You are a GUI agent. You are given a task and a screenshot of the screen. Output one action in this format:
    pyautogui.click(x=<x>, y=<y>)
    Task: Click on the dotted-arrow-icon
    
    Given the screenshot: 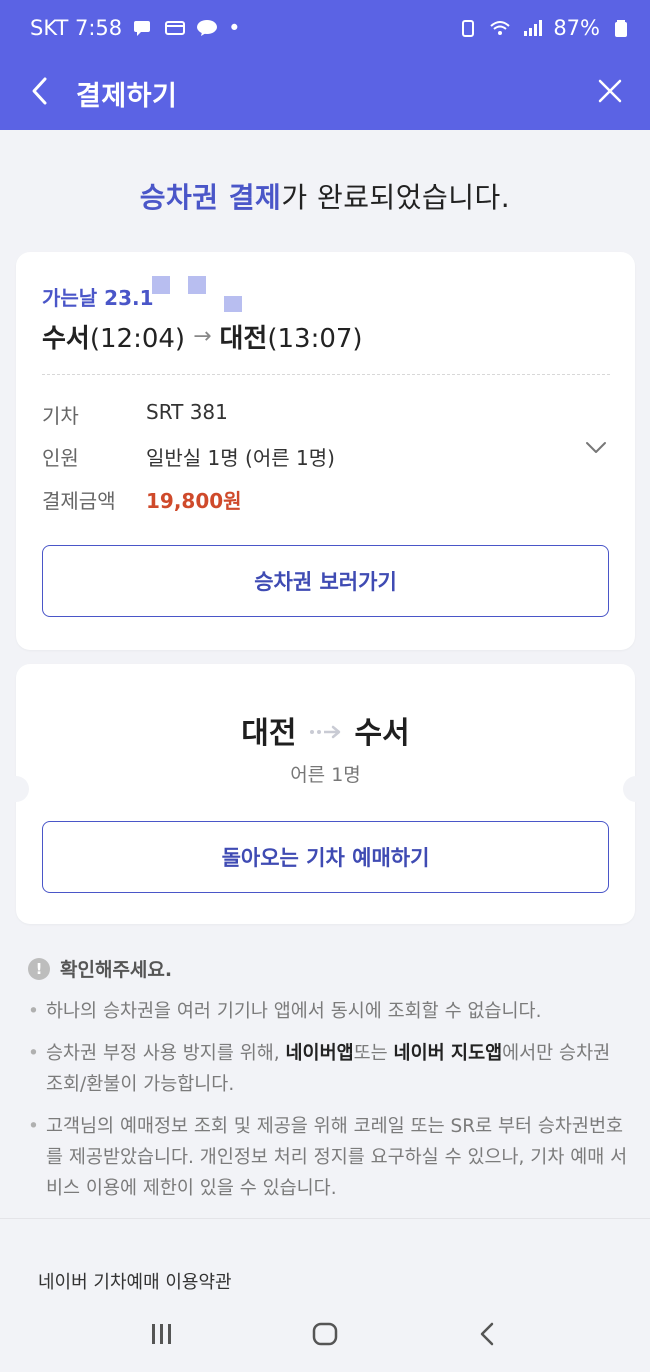 What is the action you would take?
    pyautogui.click(x=326, y=730)
    